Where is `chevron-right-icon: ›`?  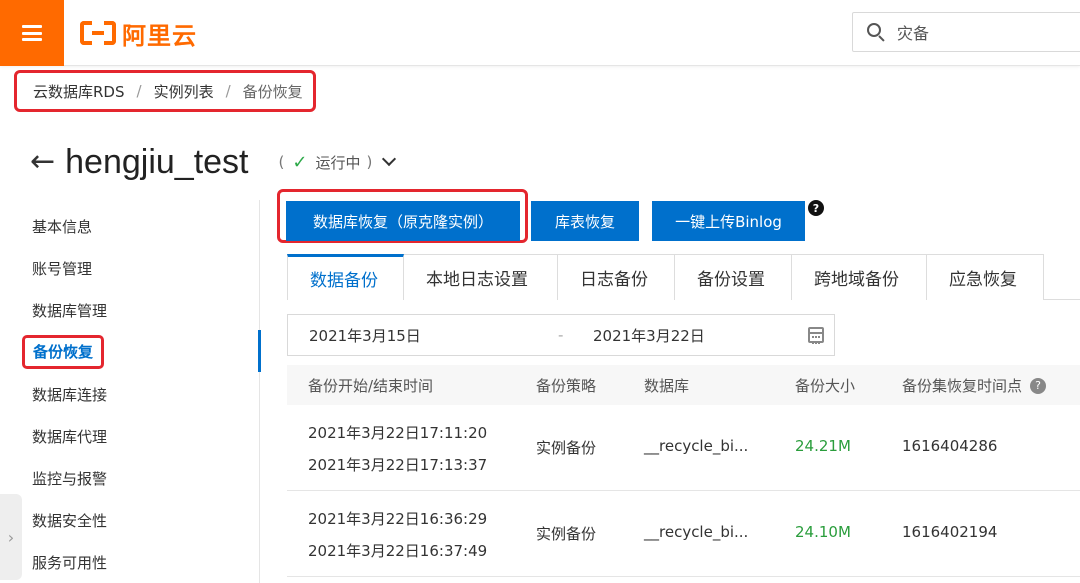 chevron-right-icon: › is located at coordinates (11, 537).